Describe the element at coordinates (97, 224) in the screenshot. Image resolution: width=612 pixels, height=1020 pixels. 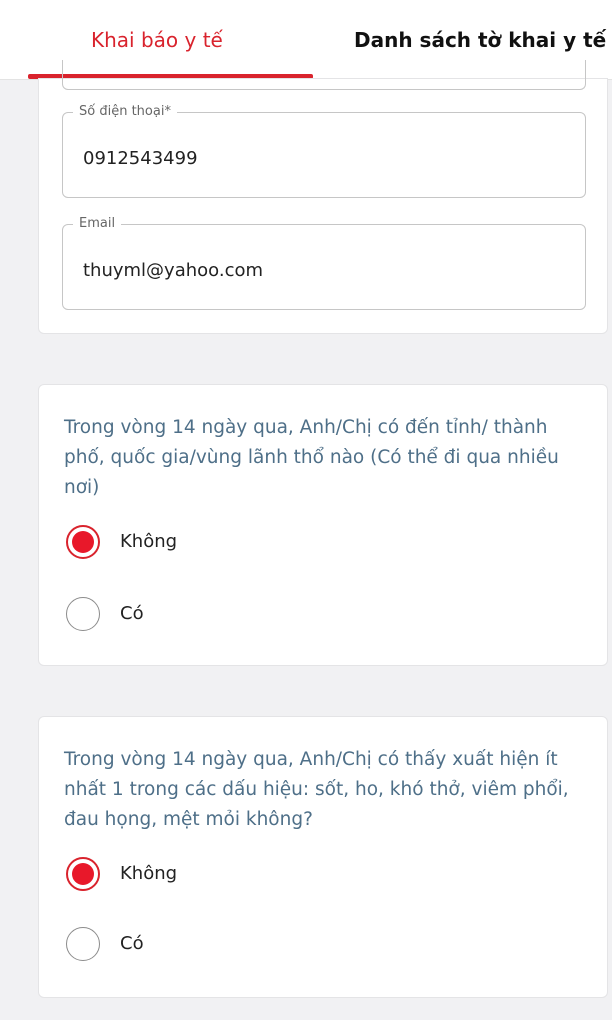
I see `email-field-label: Email` at that location.